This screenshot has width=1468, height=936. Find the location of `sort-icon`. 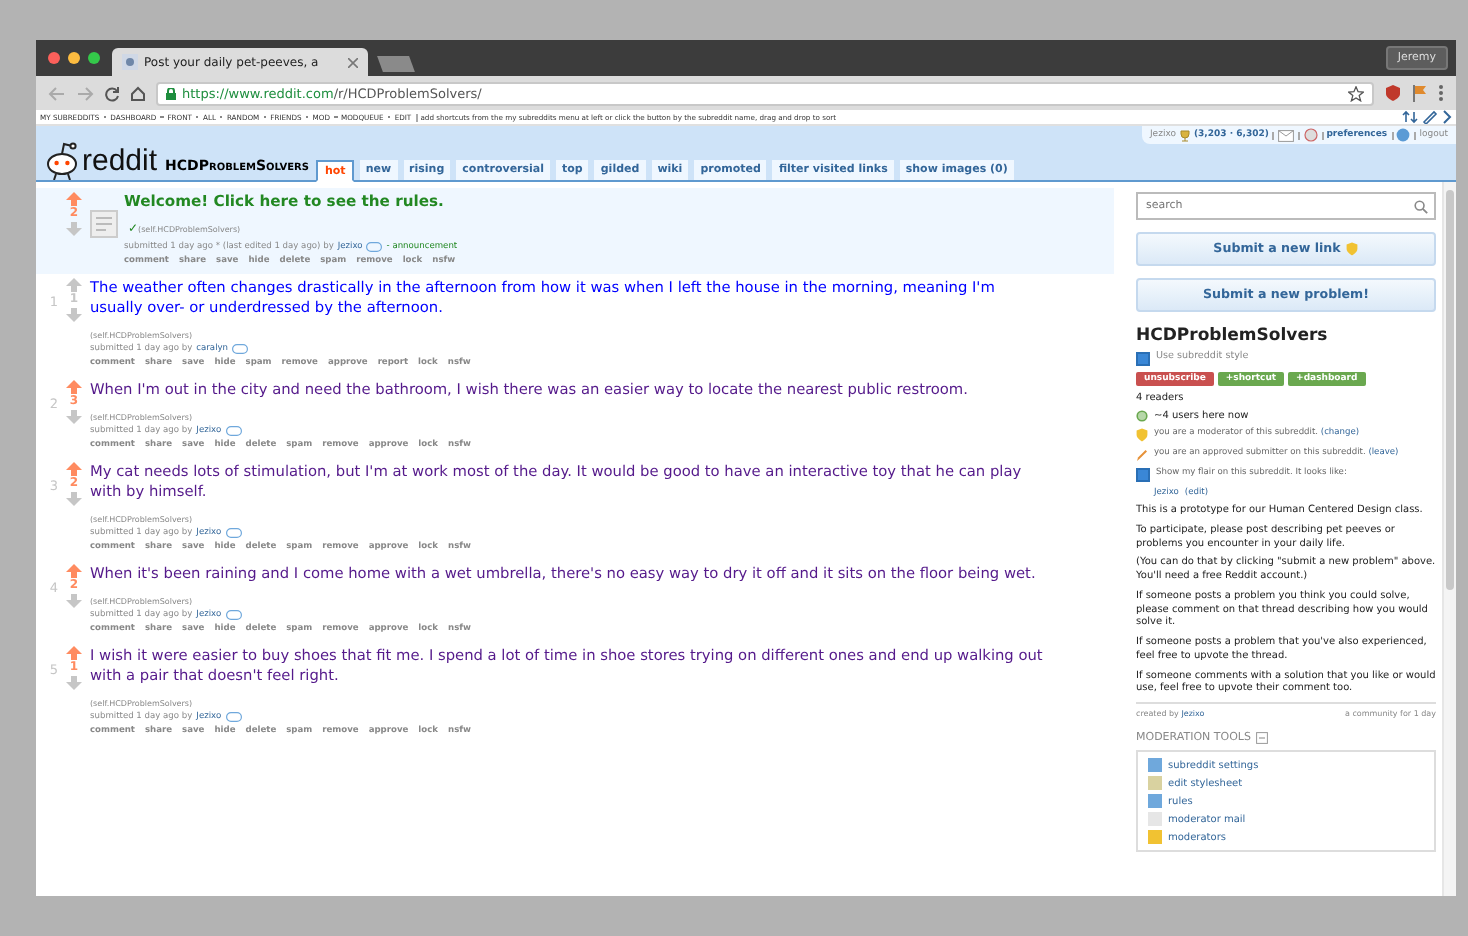

sort-icon is located at coordinates (1410, 117).